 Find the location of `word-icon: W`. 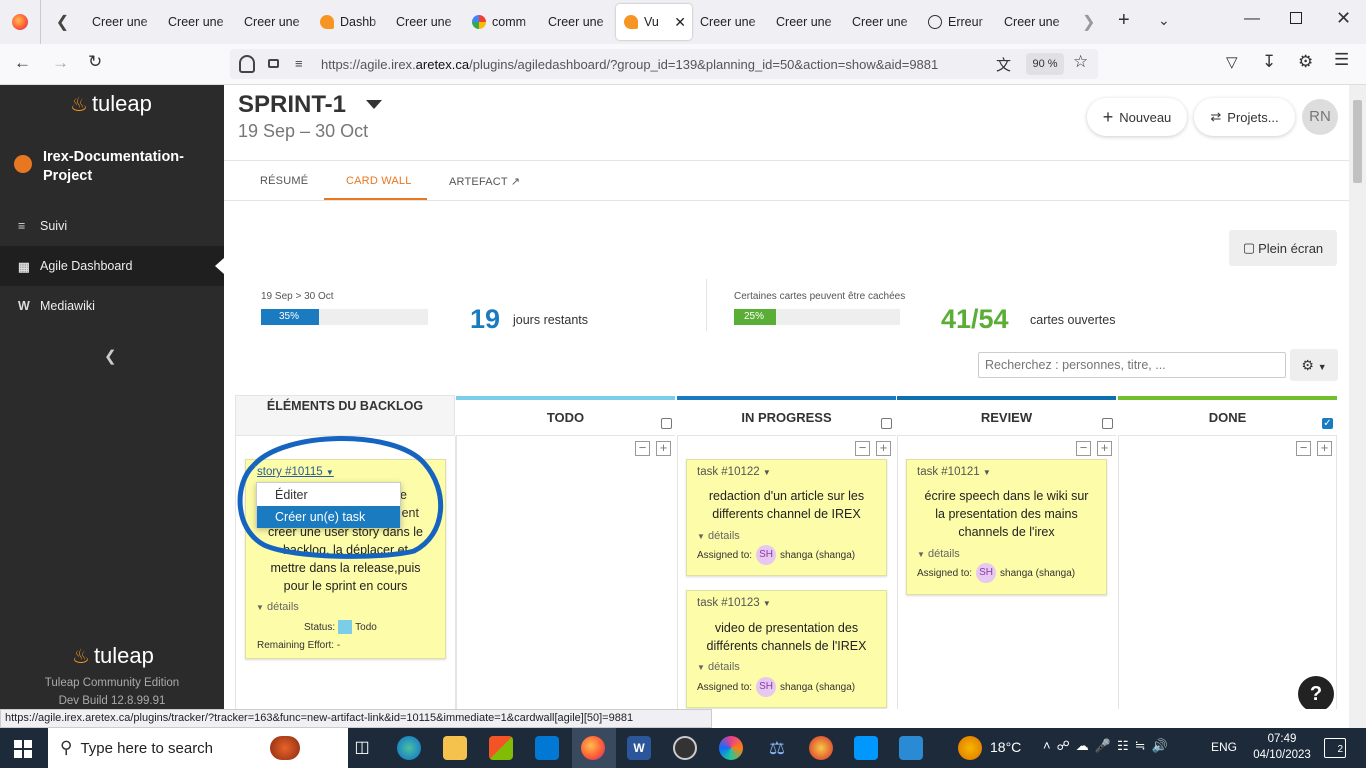

word-icon: W is located at coordinates (639, 748).